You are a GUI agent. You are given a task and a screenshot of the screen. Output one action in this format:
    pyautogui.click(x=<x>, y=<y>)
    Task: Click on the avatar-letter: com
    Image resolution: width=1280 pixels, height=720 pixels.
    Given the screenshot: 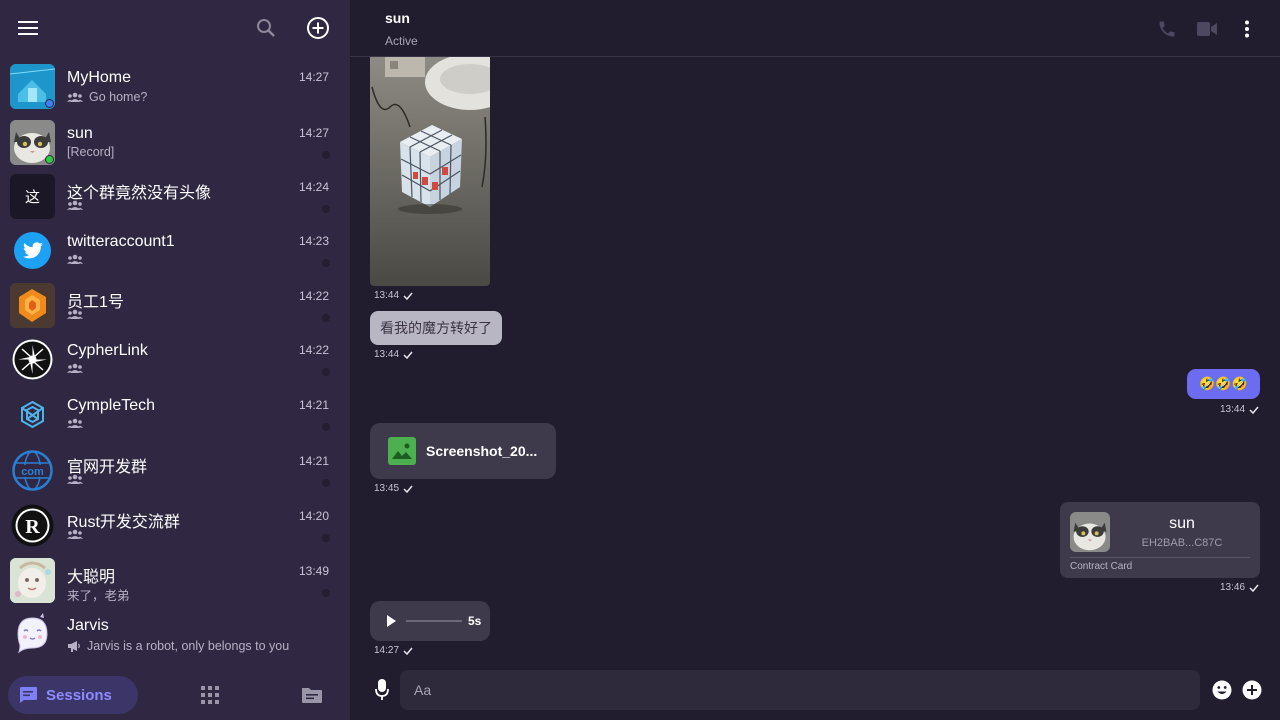 What is the action you would take?
    pyautogui.click(x=32, y=472)
    